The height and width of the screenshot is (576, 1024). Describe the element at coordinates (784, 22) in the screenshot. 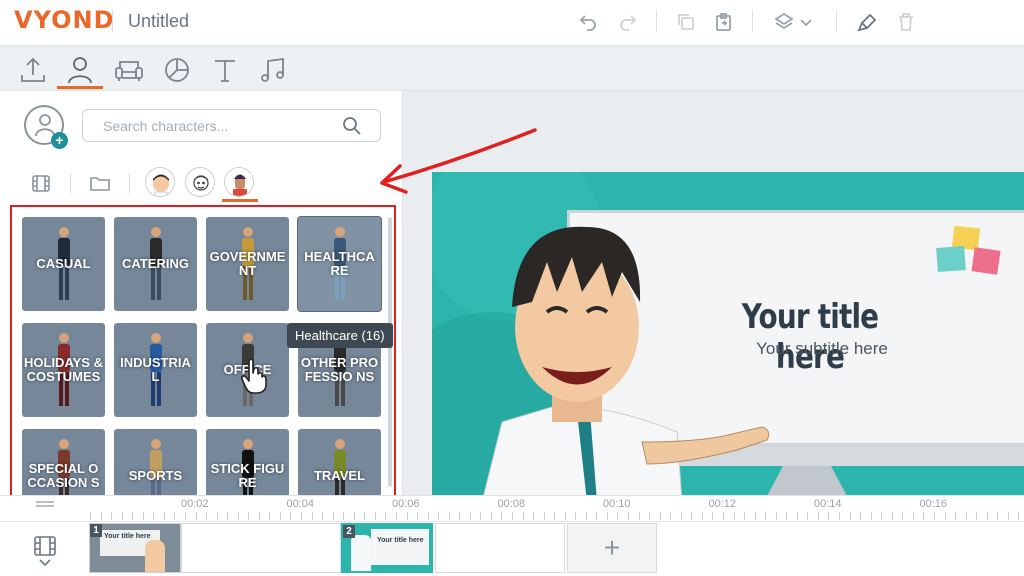

I see `layers-icon` at that location.